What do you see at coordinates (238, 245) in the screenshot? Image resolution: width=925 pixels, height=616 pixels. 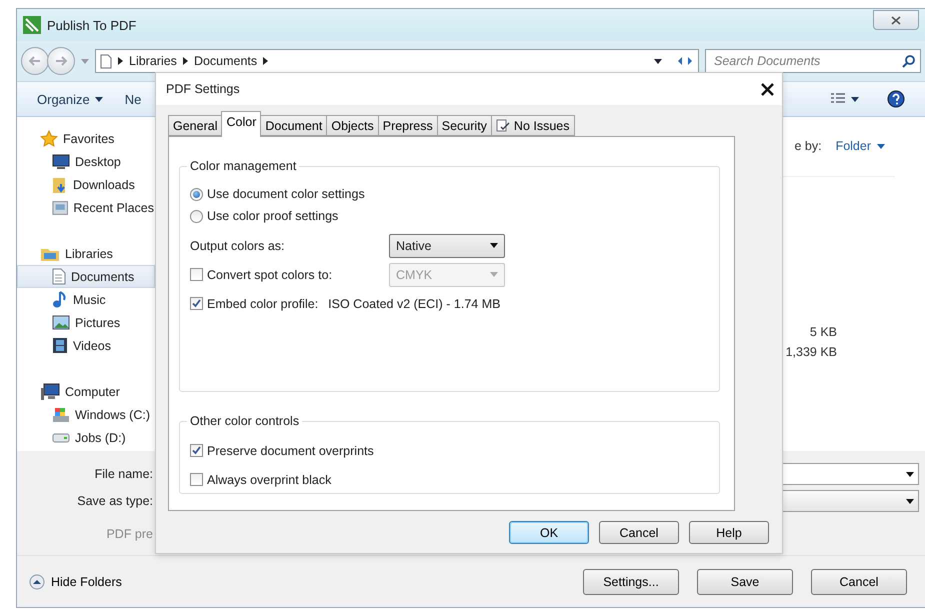 I see `field-label: Output colors as:` at bounding box center [238, 245].